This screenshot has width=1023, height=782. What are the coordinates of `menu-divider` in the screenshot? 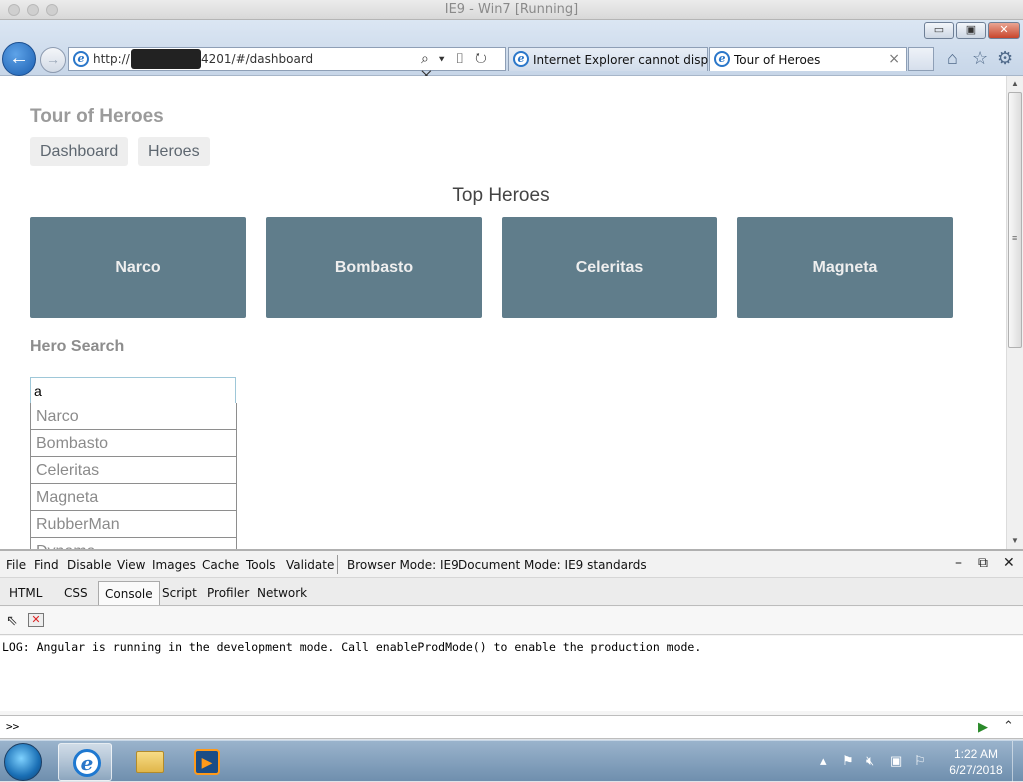 It's located at (337, 564).